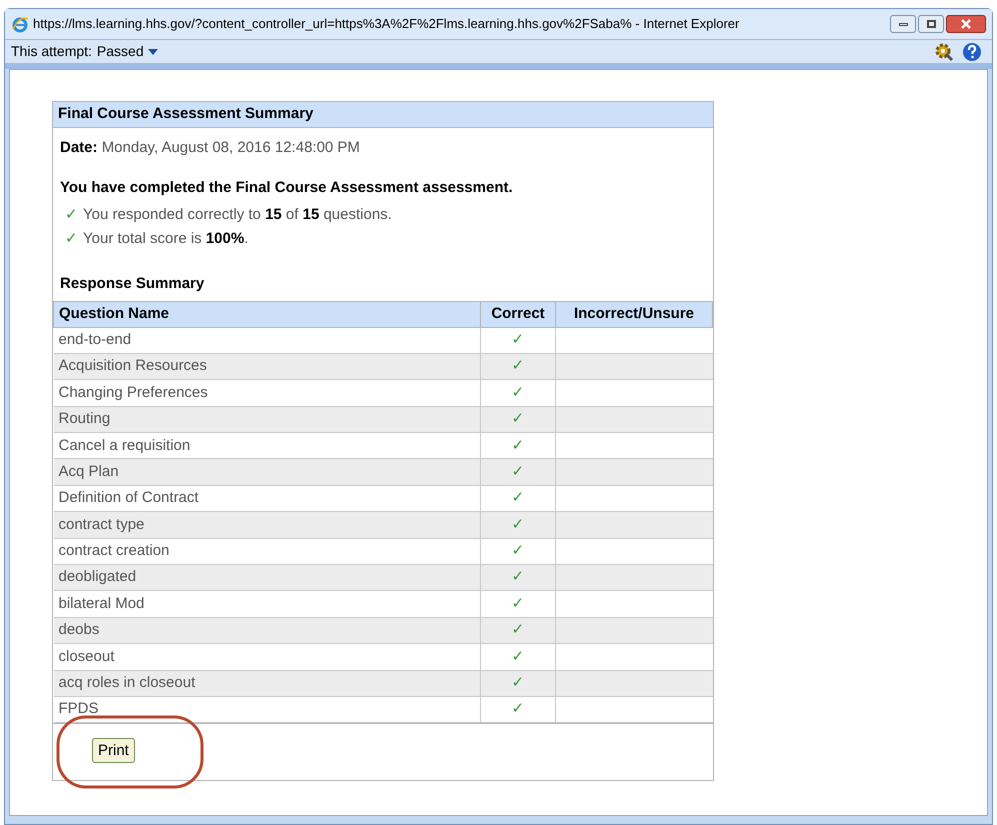 The height and width of the screenshot is (825, 997). I want to click on browser-logo-icon, so click(20, 24).